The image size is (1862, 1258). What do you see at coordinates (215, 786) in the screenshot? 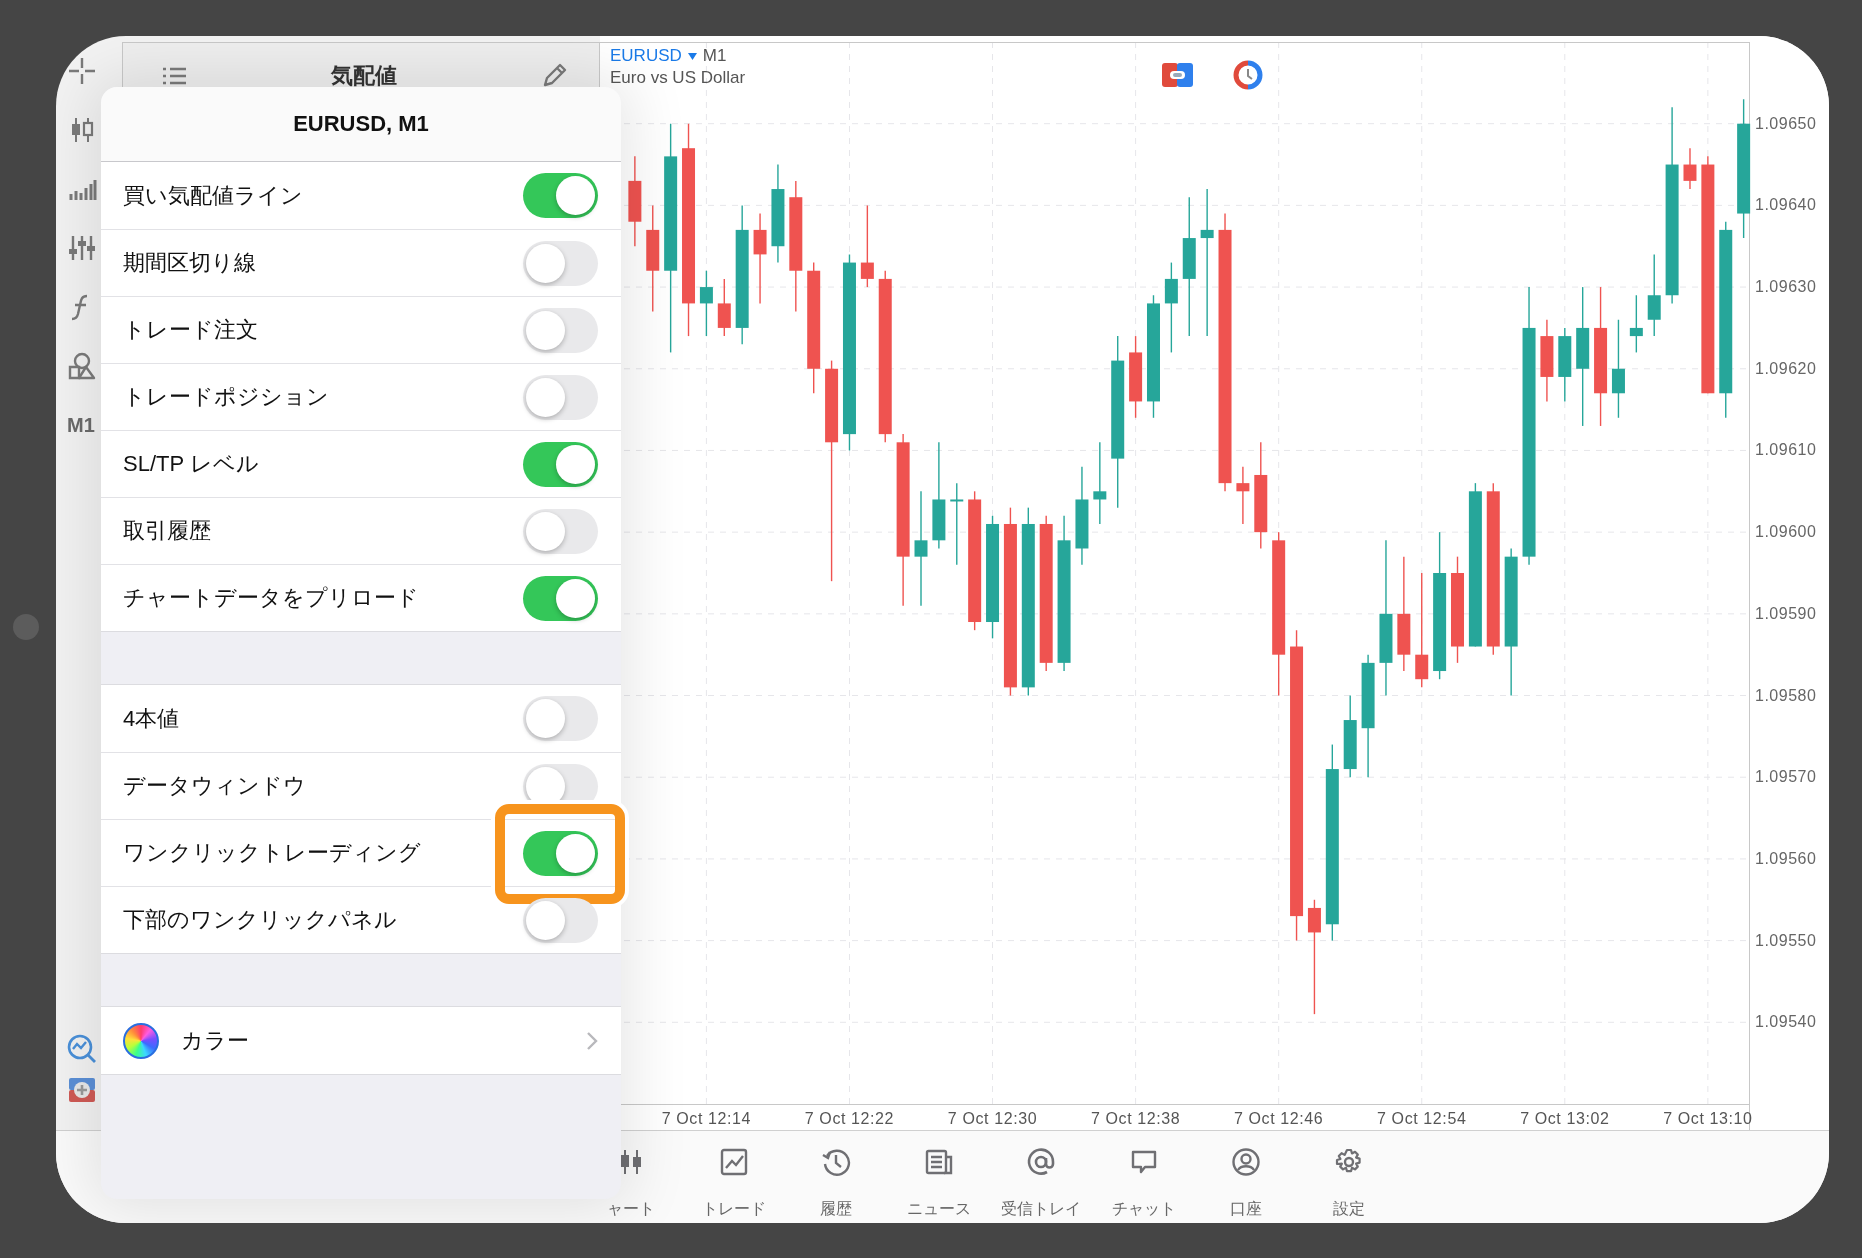
I see `setting-label: データウィンドウ` at bounding box center [215, 786].